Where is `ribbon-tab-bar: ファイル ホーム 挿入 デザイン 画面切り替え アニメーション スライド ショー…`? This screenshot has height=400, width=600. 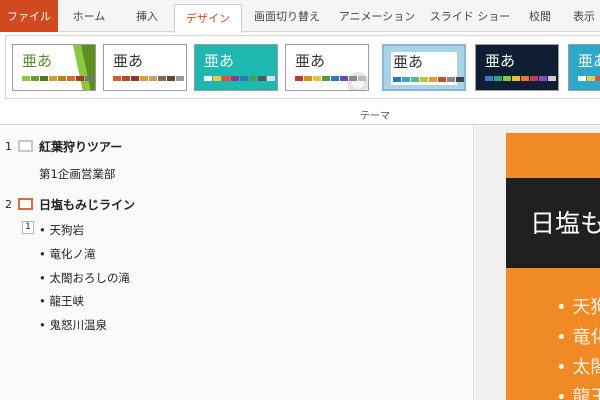
ribbon-tab-bar: ファイル ホーム 挿入 デザイン 画面切り替え アニメーション スライド ショー… is located at coordinates (300, 16).